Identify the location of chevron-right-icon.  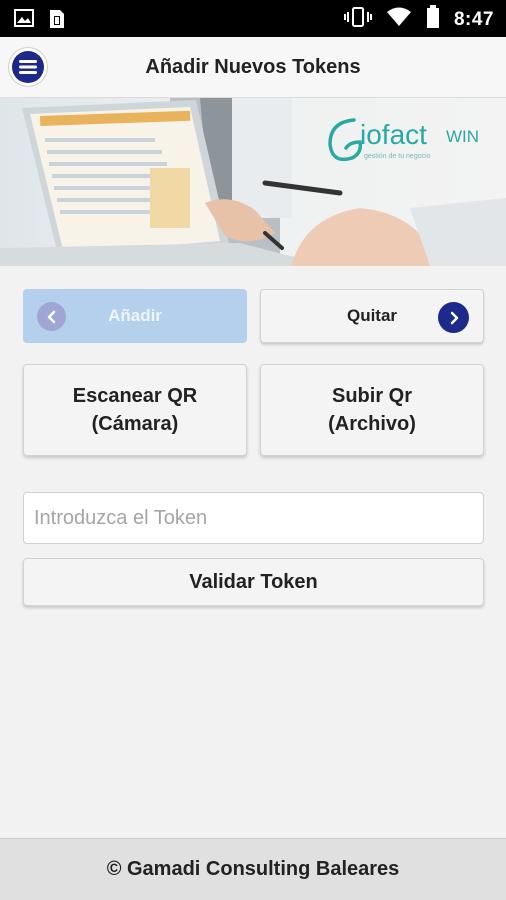
(453, 317).